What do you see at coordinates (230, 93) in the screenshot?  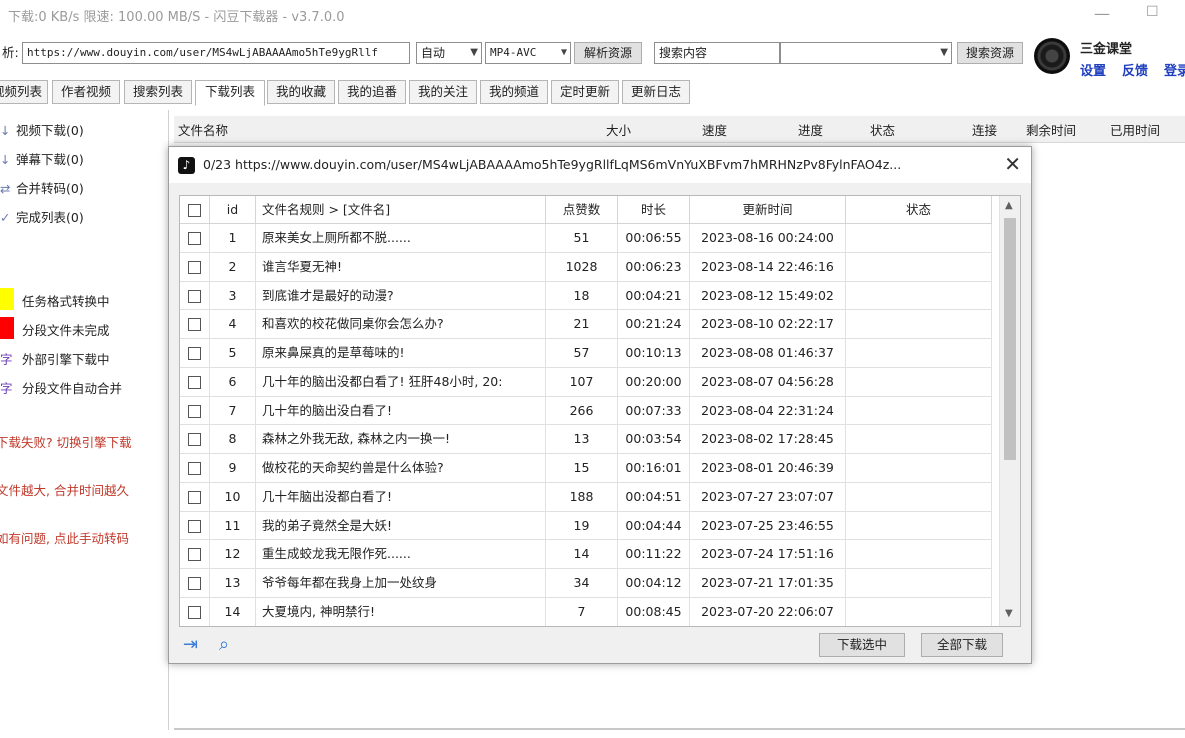 I see `tab-download-list: 下载列表` at bounding box center [230, 93].